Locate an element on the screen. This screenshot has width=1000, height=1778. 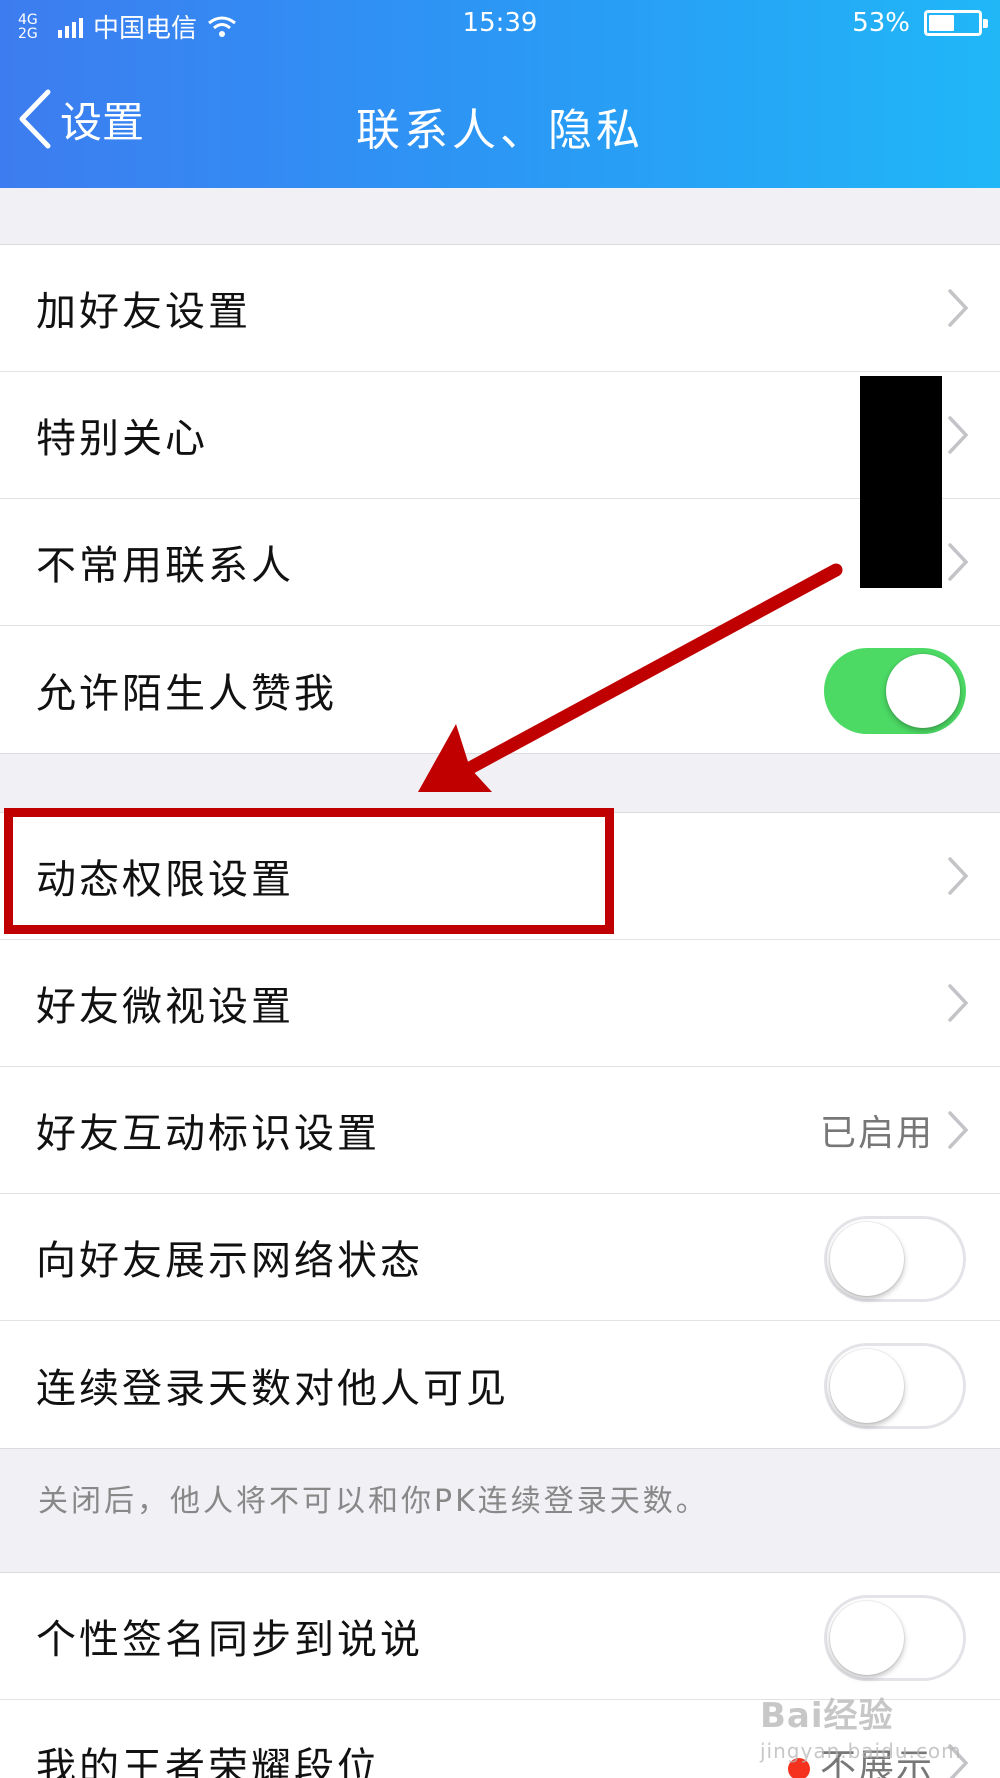
settings-row-label: 好友微视设置 is located at coordinates (165, 1007).